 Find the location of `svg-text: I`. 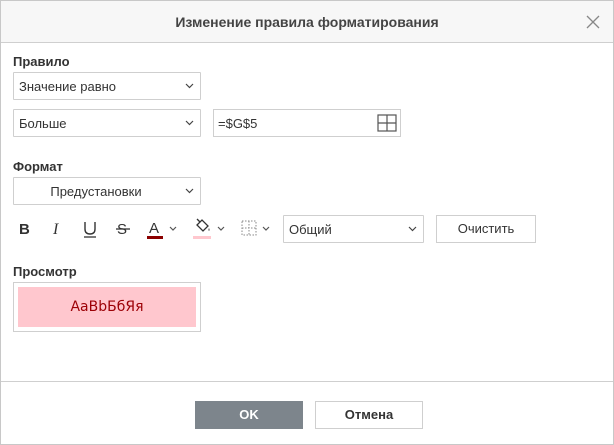

svg-text: I is located at coordinates (55, 229).